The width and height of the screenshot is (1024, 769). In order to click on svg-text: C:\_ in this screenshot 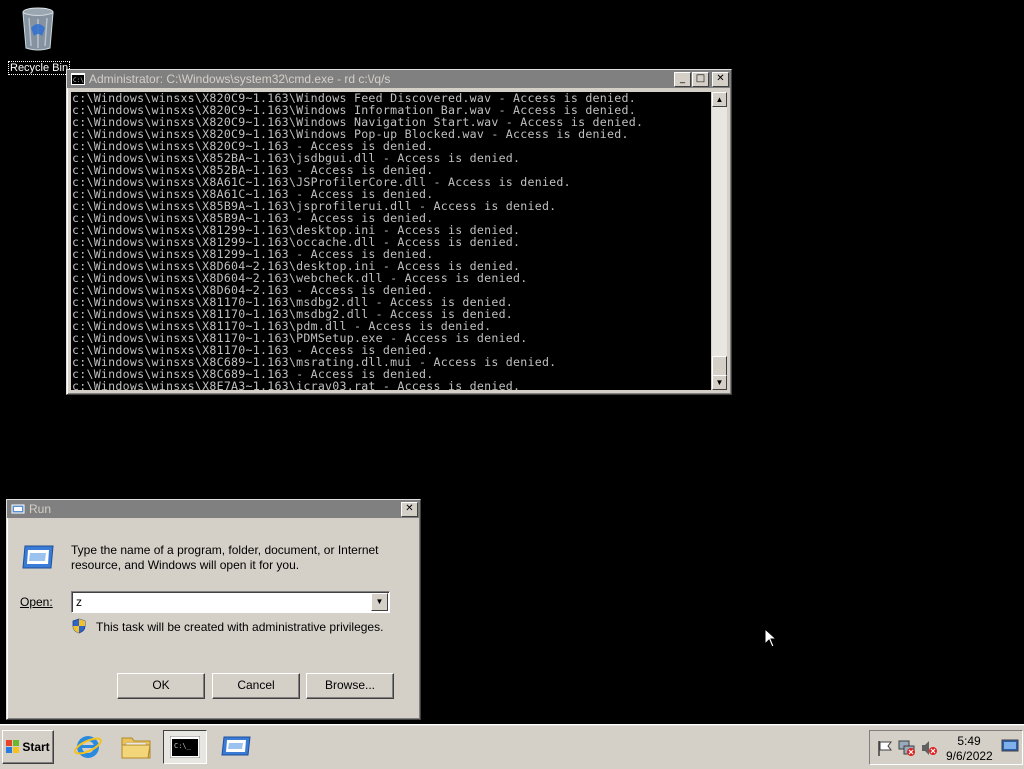, I will do `click(183, 746)`.